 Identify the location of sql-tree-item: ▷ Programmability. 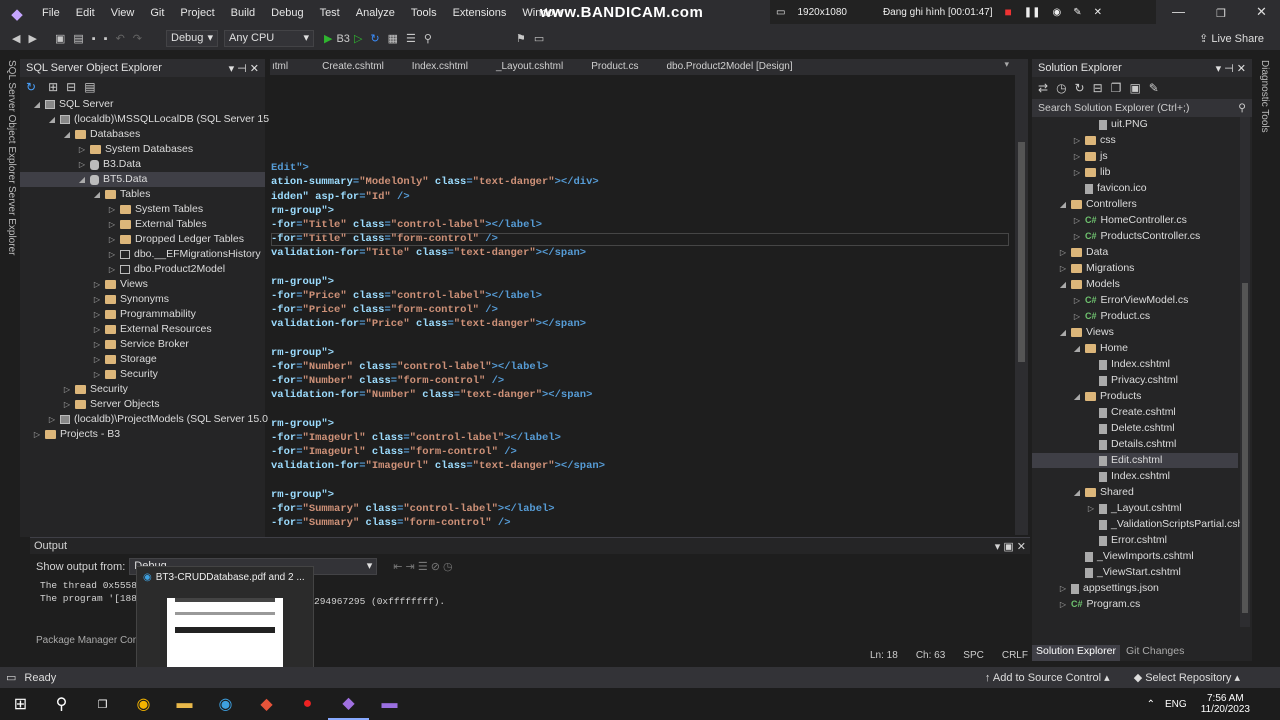
(144, 314).